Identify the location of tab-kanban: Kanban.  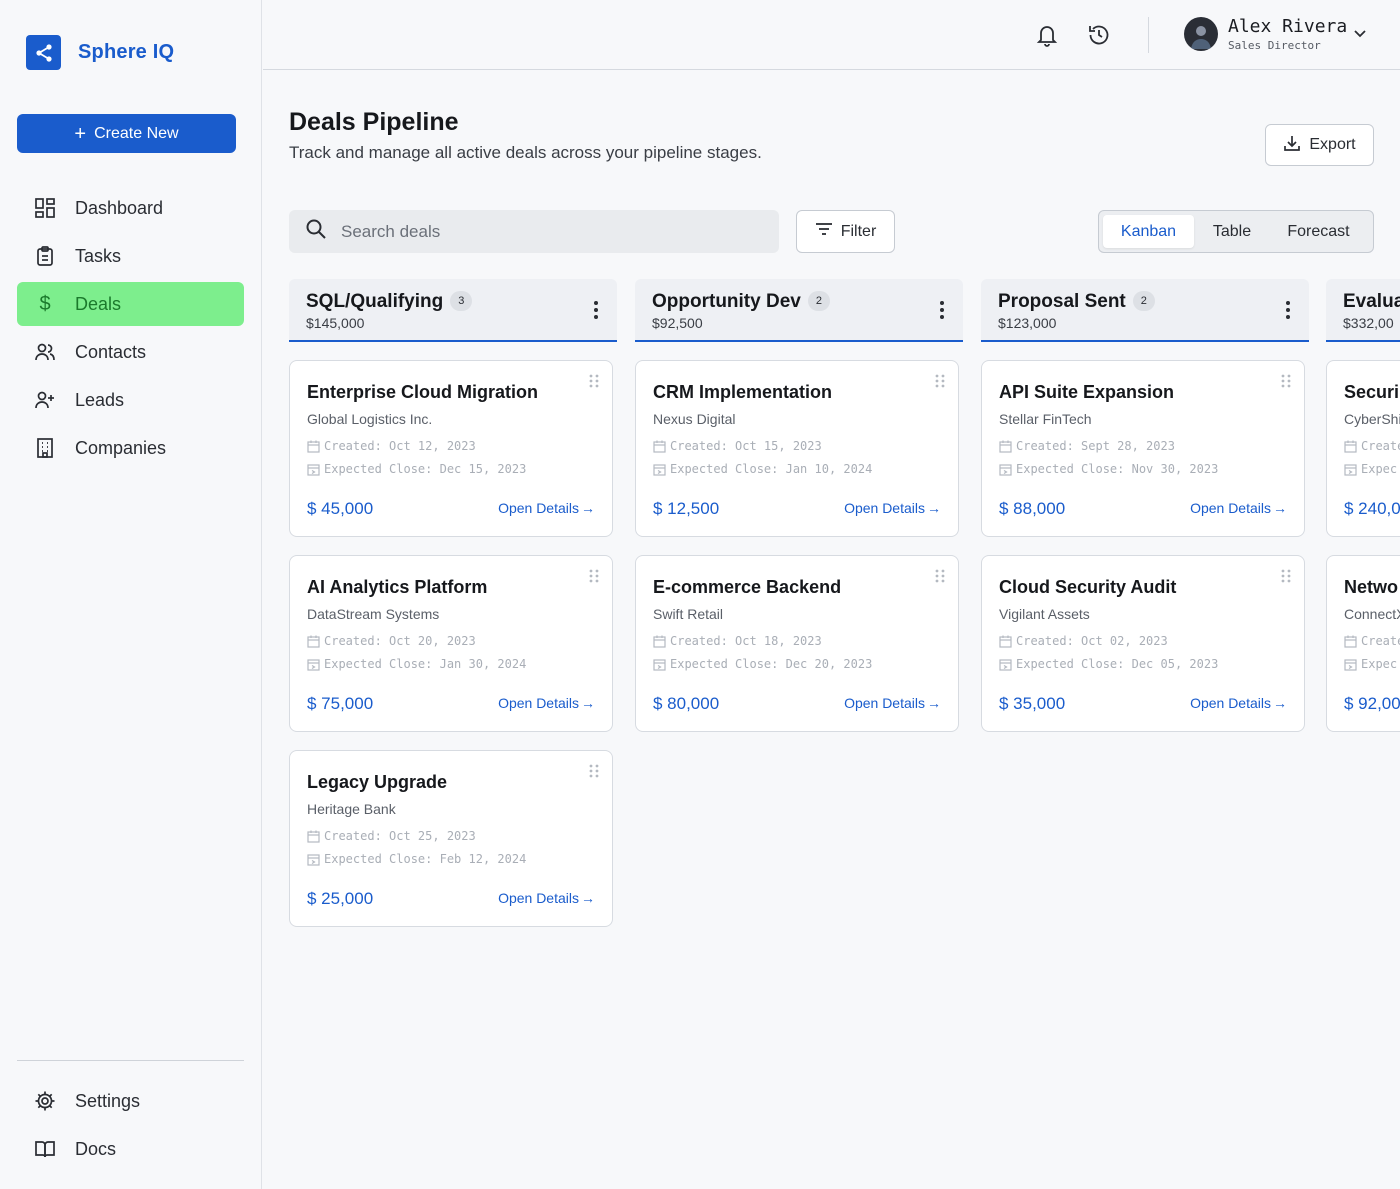
(1148, 231).